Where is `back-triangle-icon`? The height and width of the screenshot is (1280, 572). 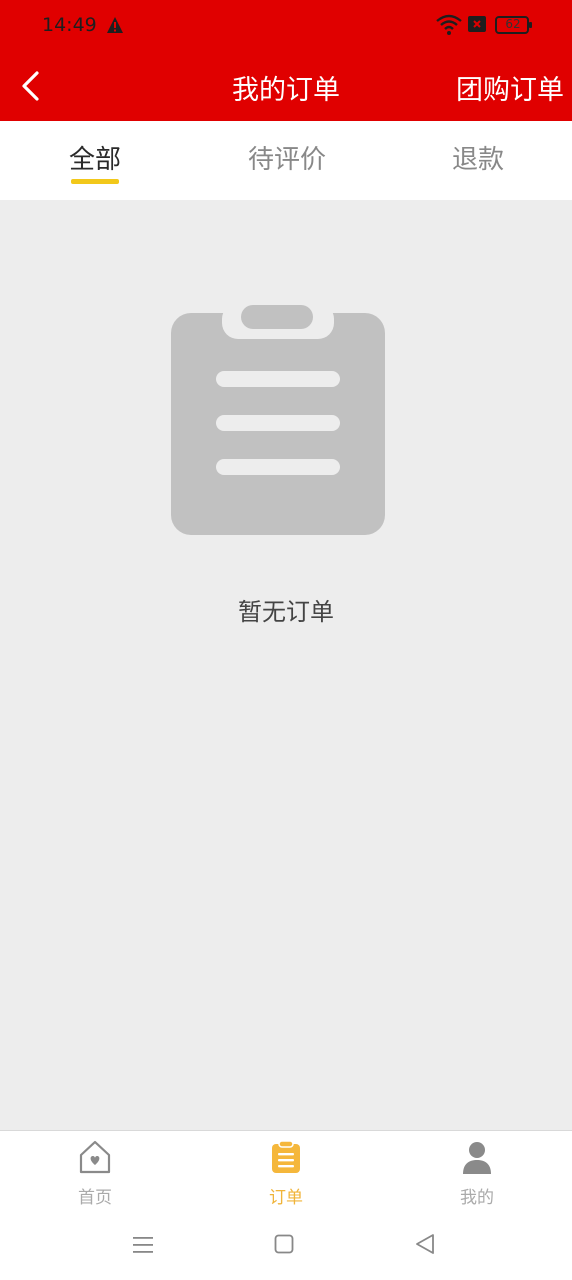
back-triangle-icon is located at coordinates (425, 1244).